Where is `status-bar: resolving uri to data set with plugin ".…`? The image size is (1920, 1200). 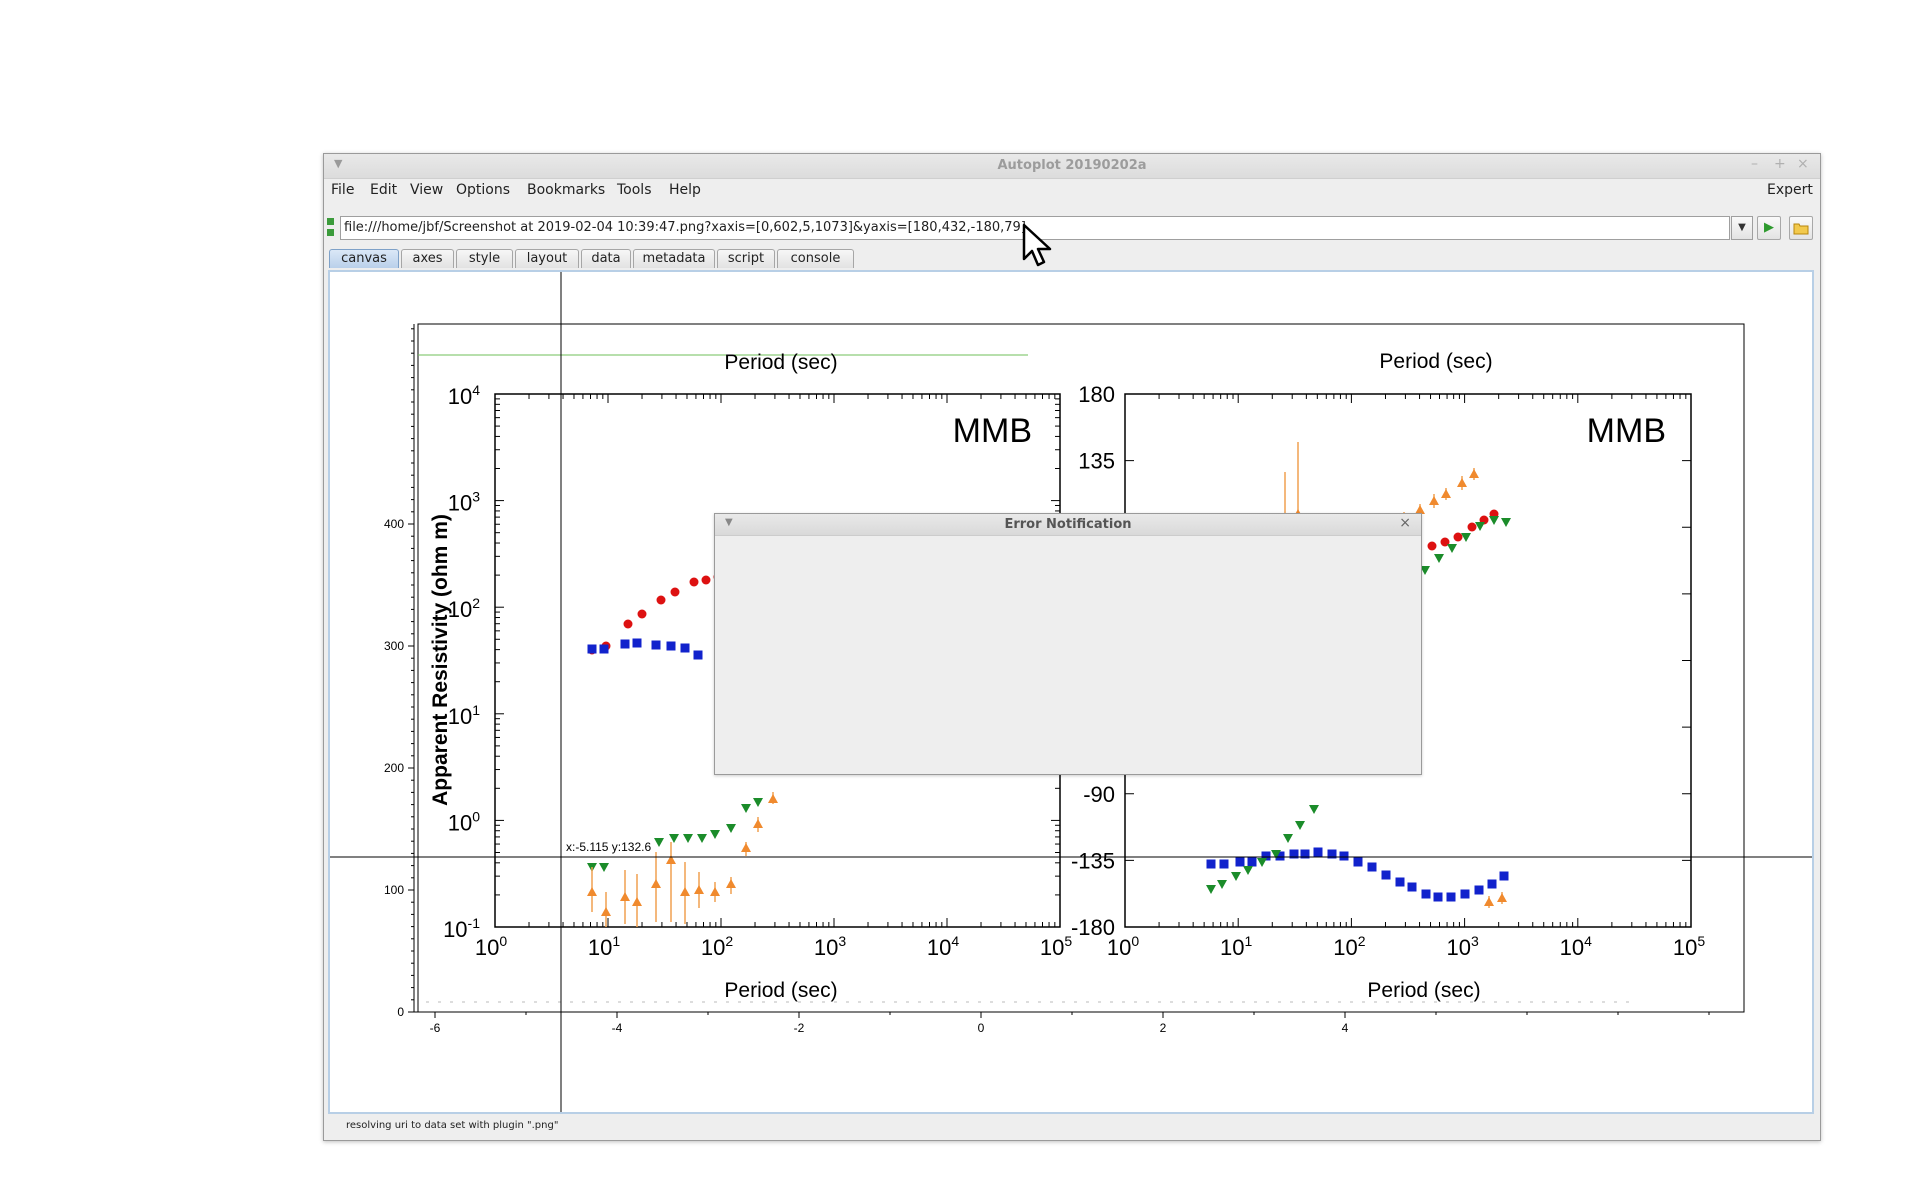
status-bar: resolving uri to data set with plugin ".… is located at coordinates (452, 1125).